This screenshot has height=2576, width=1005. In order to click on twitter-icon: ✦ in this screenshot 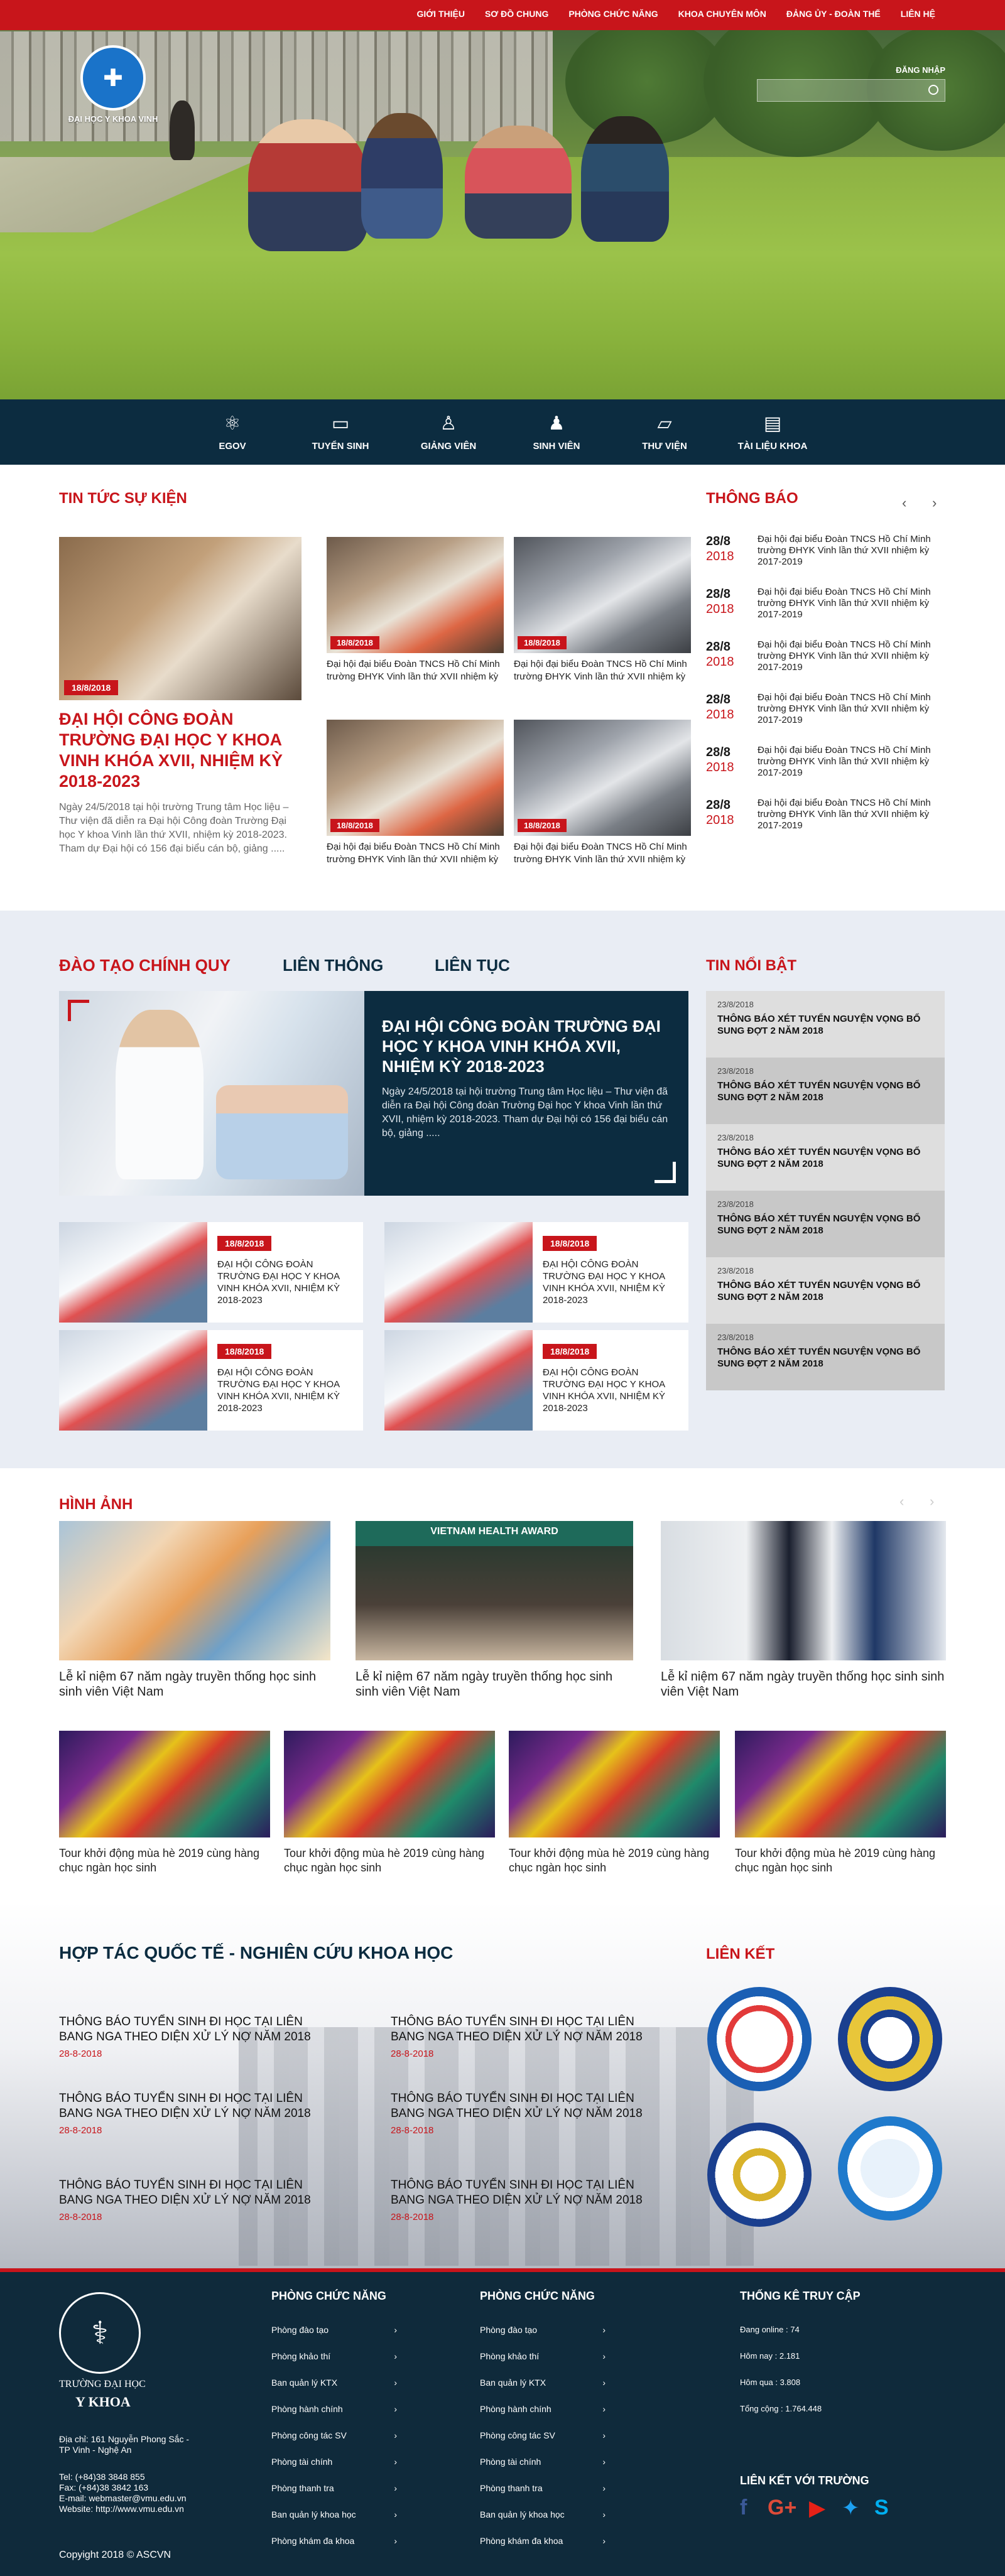, I will do `click(851, 2508)`.